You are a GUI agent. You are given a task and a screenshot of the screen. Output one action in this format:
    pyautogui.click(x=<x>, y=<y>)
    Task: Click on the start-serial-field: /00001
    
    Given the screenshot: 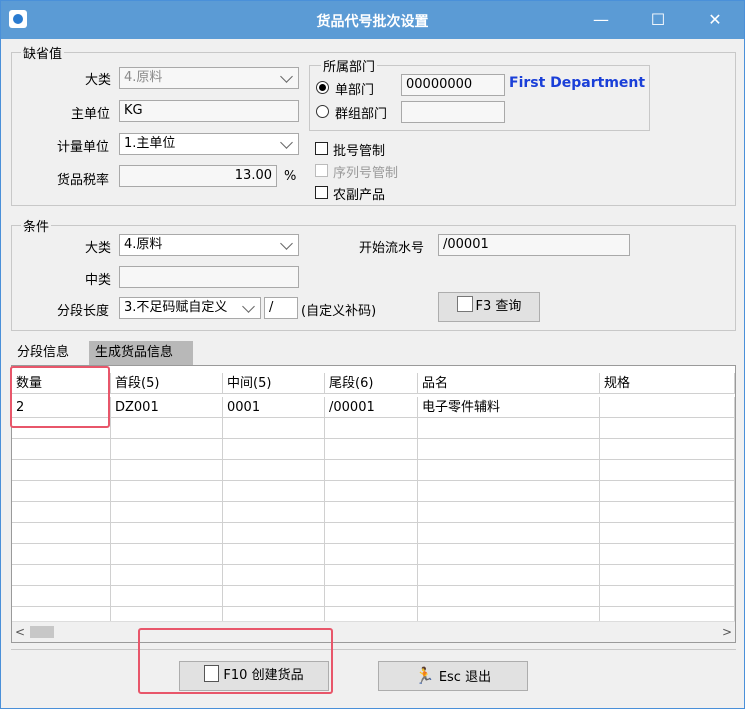 What is the action you would take?
    pyautogui.click(x=534, y=245)
    